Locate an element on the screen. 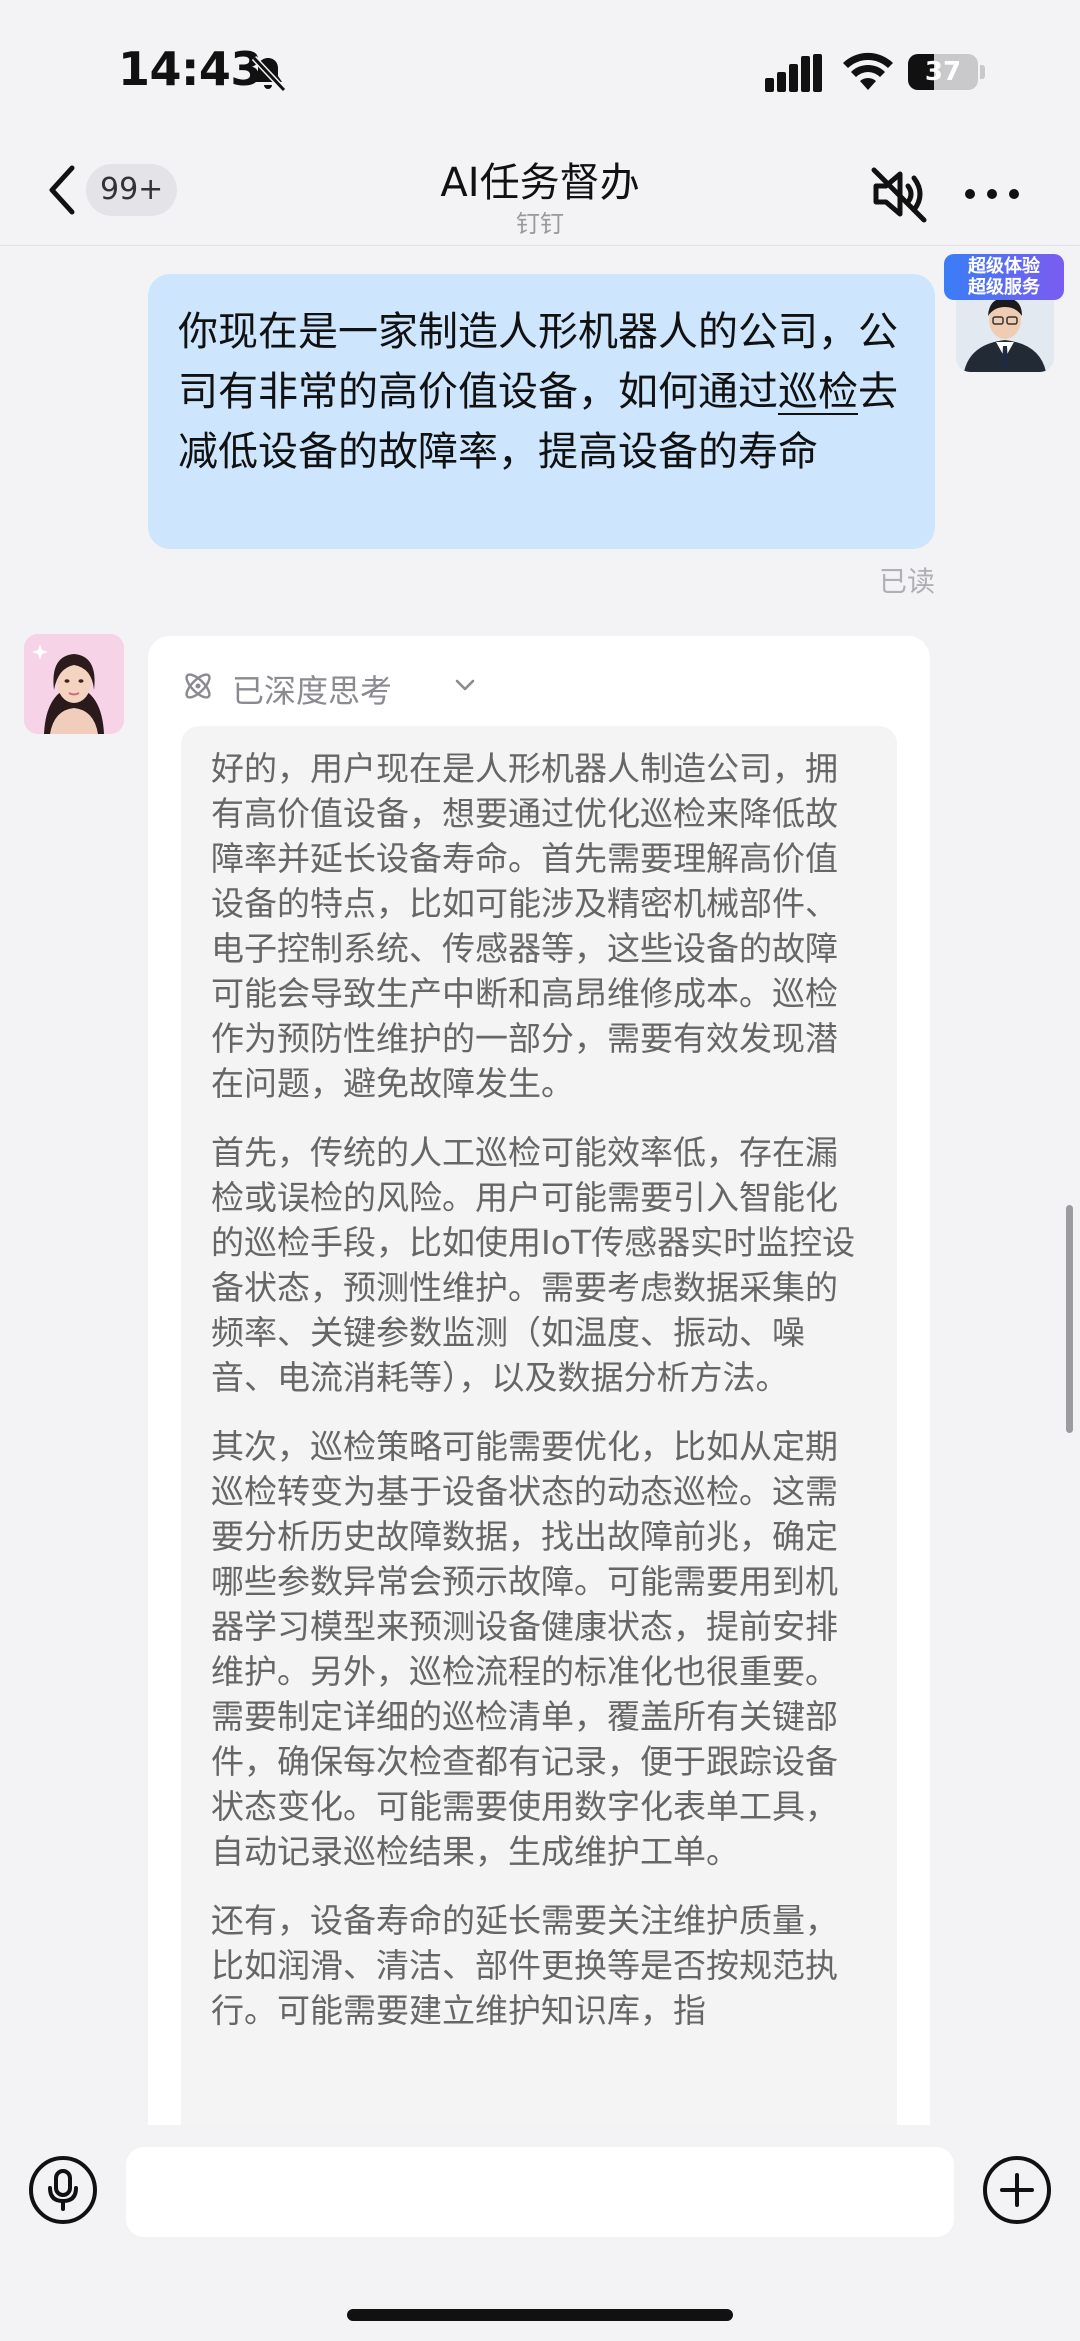 This screenshot has width=1080, height=2341. battery-icon: 37 is located at coordinates (946, 72).